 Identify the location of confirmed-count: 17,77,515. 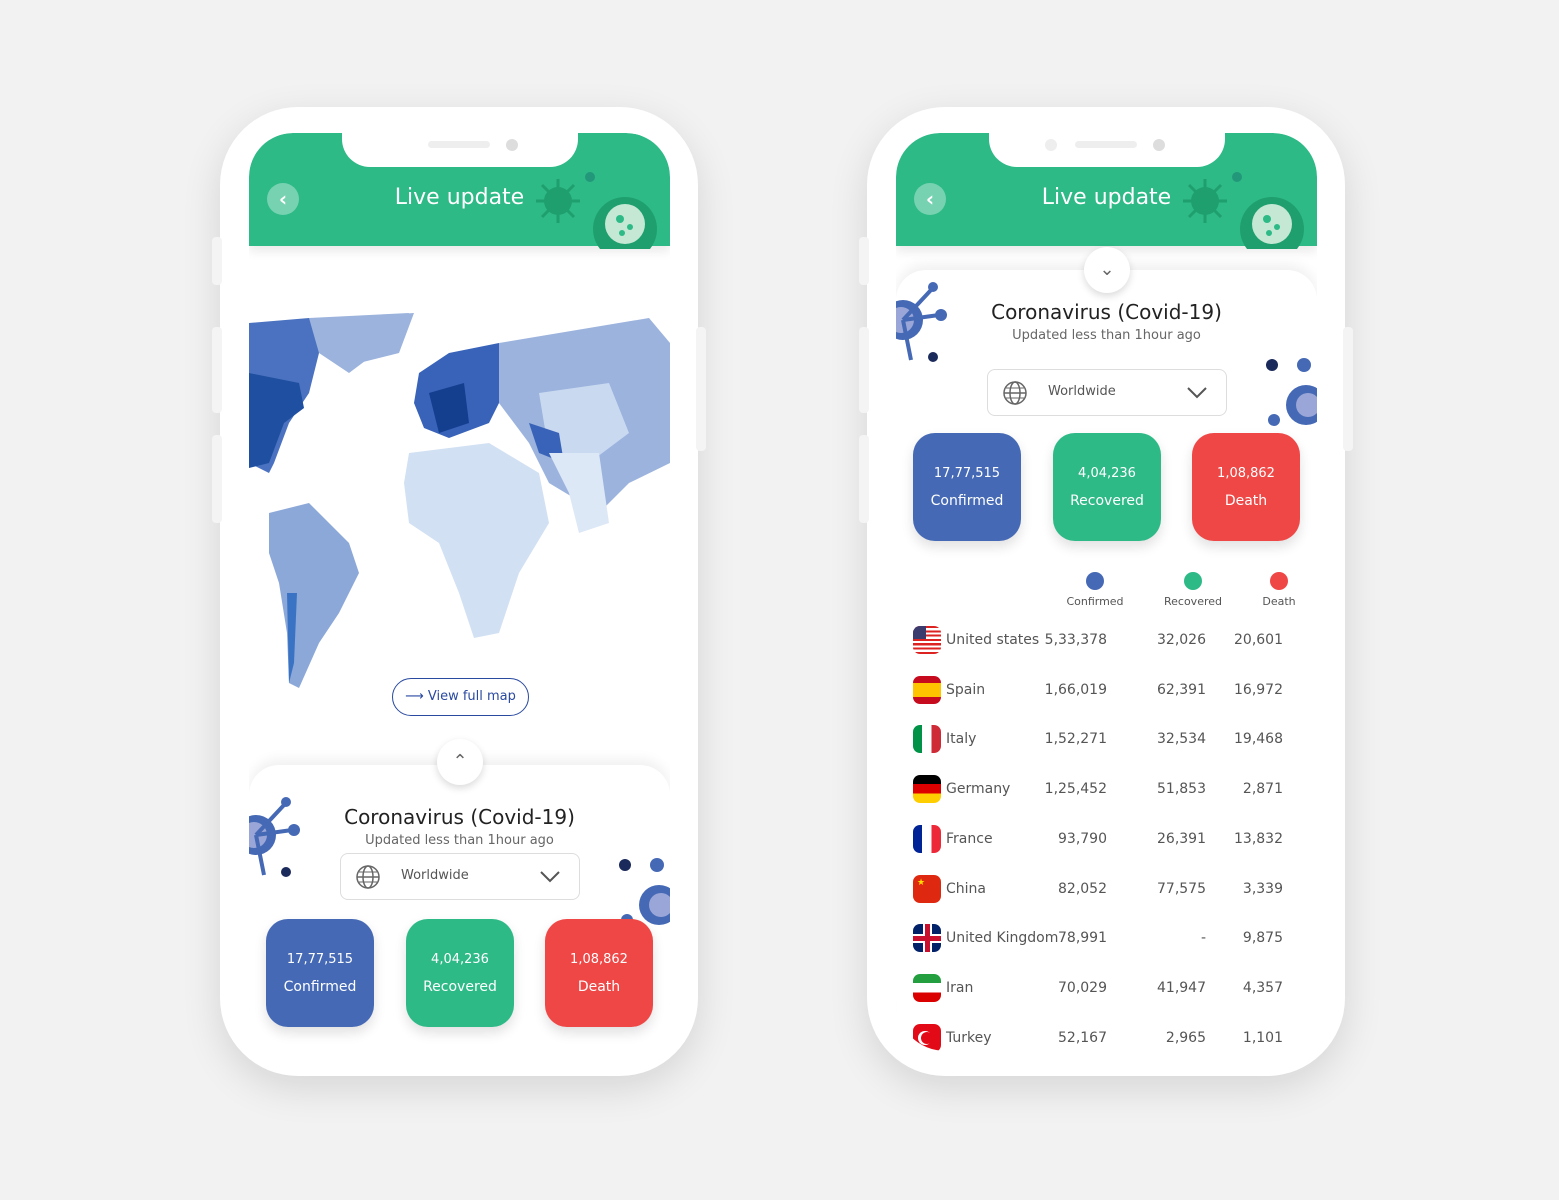
(967, 473).